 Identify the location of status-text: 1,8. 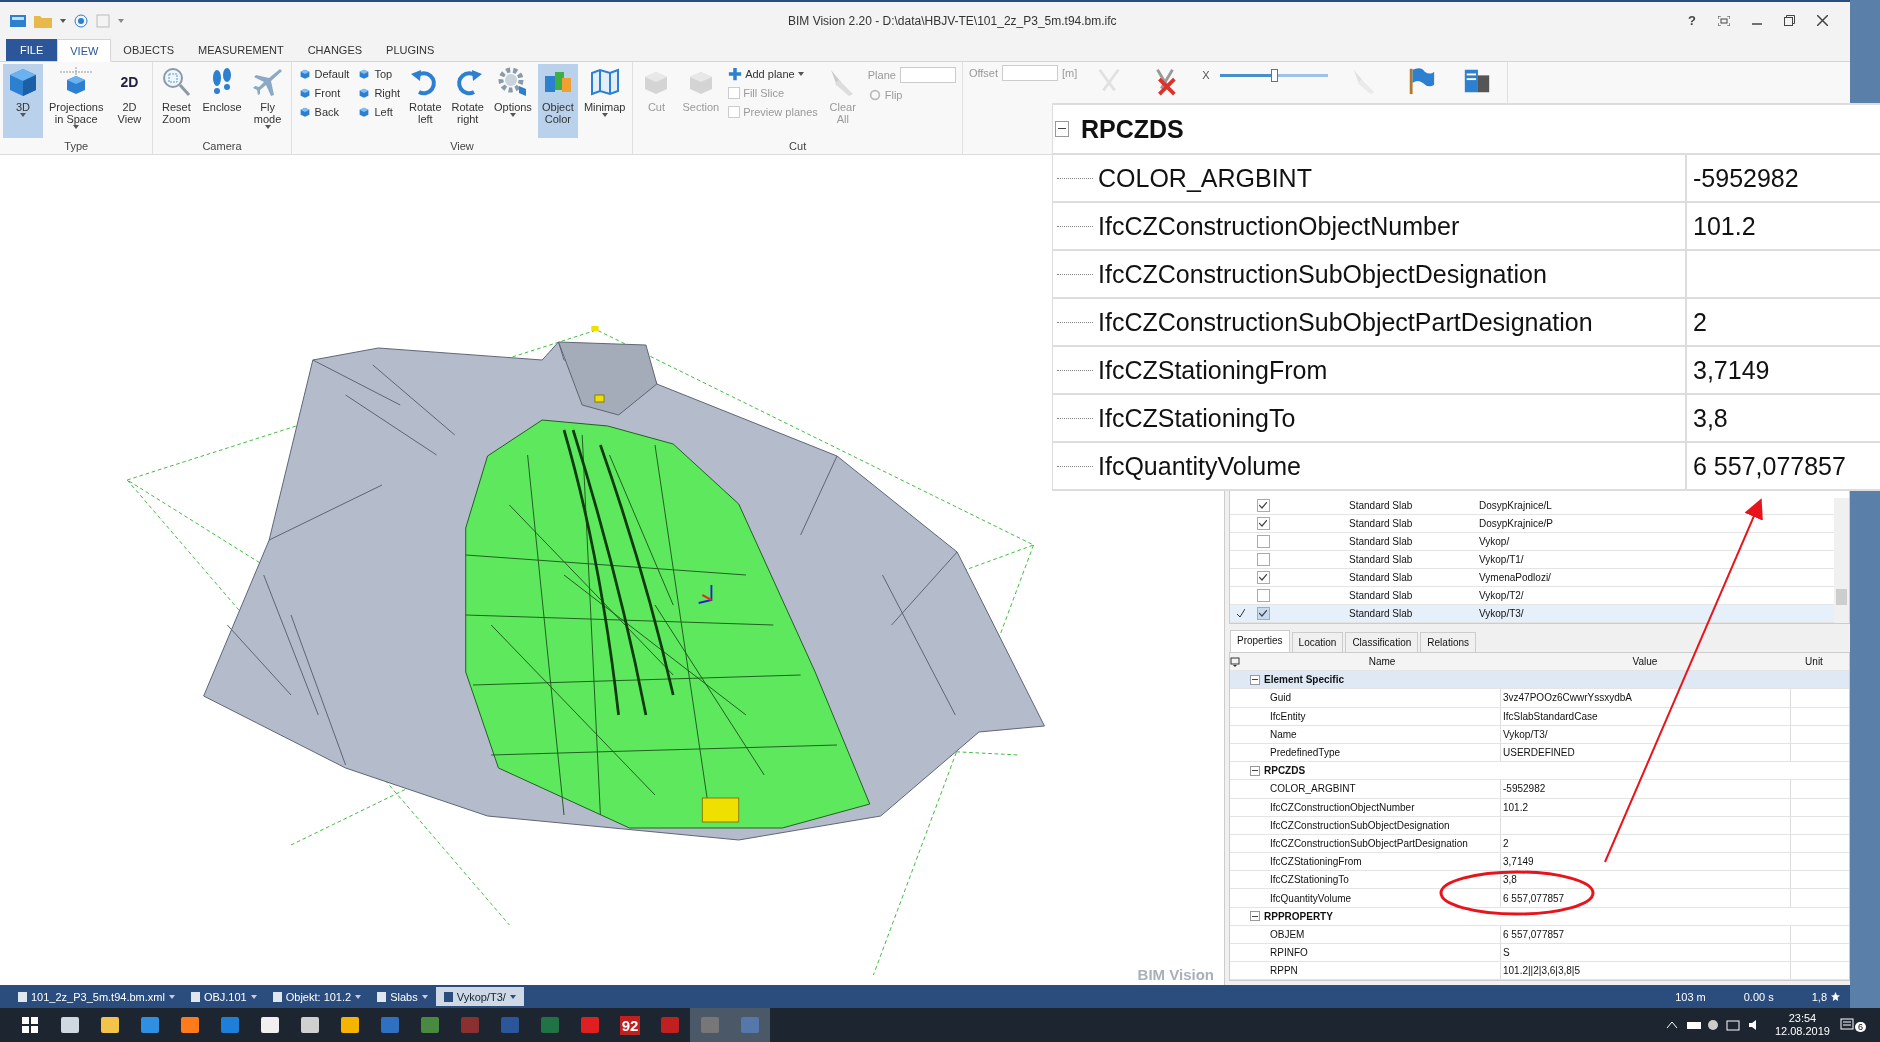
(1819, 996).